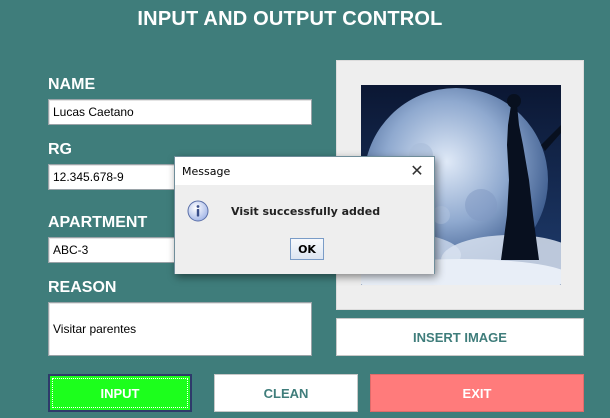  What do you see at coordinates (120, 393) in the screenshot?
I see `input-button: INPUT` at bounding box center [120, 393].